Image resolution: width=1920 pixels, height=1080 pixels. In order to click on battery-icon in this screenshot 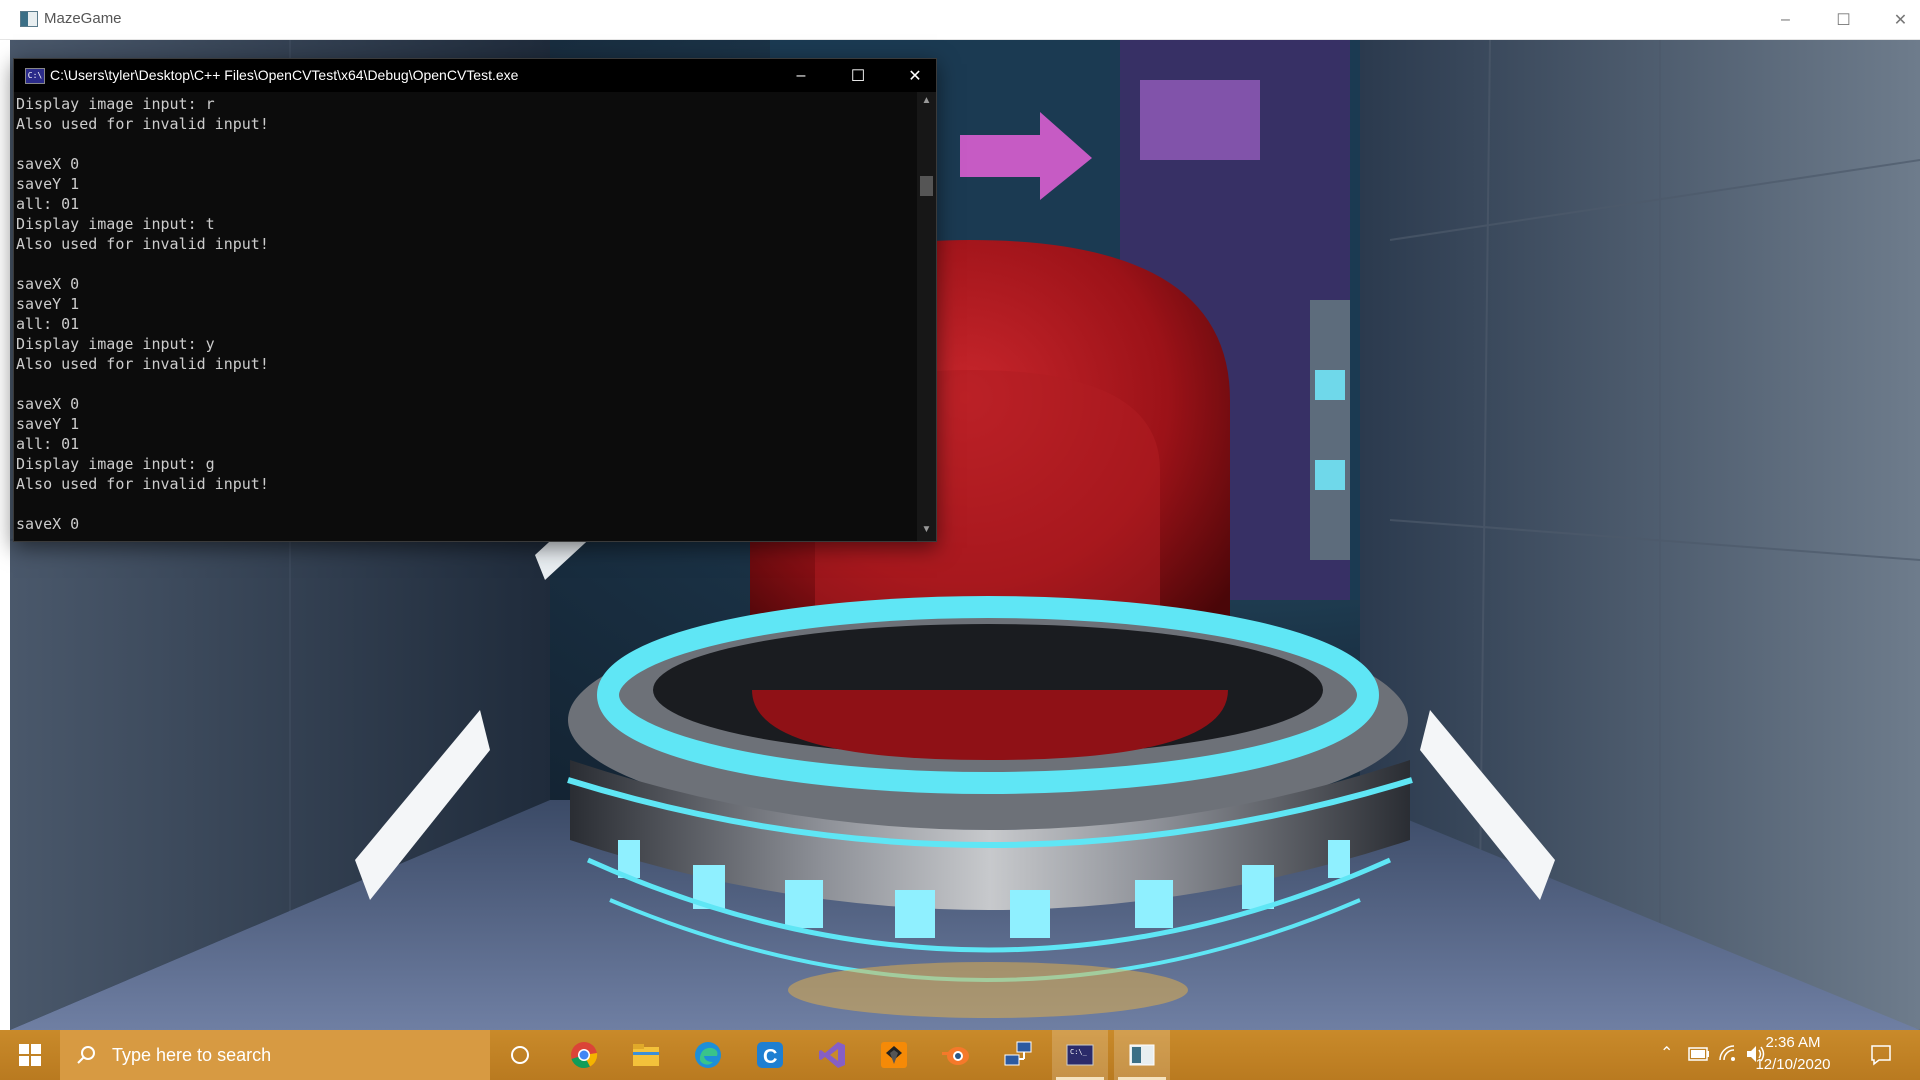, I will do `click(1699, 1054)`.